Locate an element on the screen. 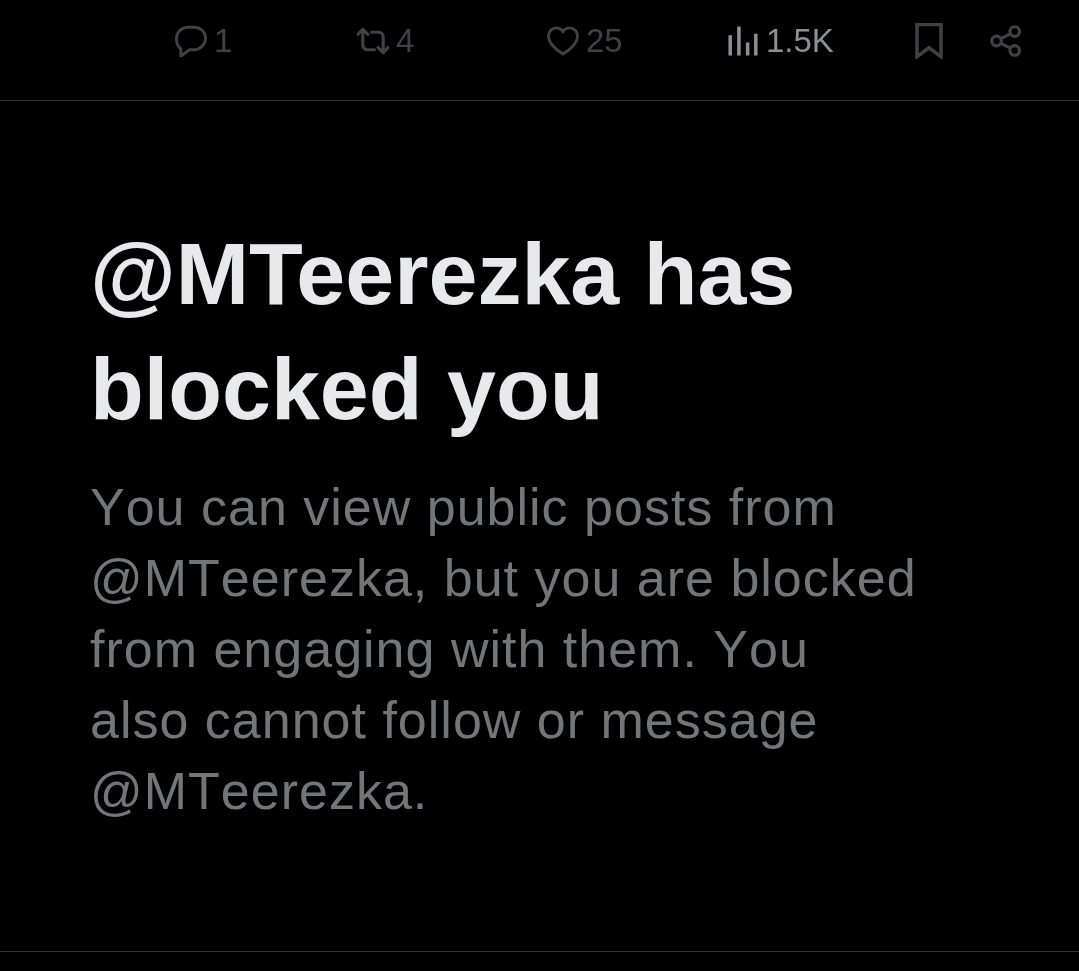  speech-bubble-icon is located at coordinates (191, 40).